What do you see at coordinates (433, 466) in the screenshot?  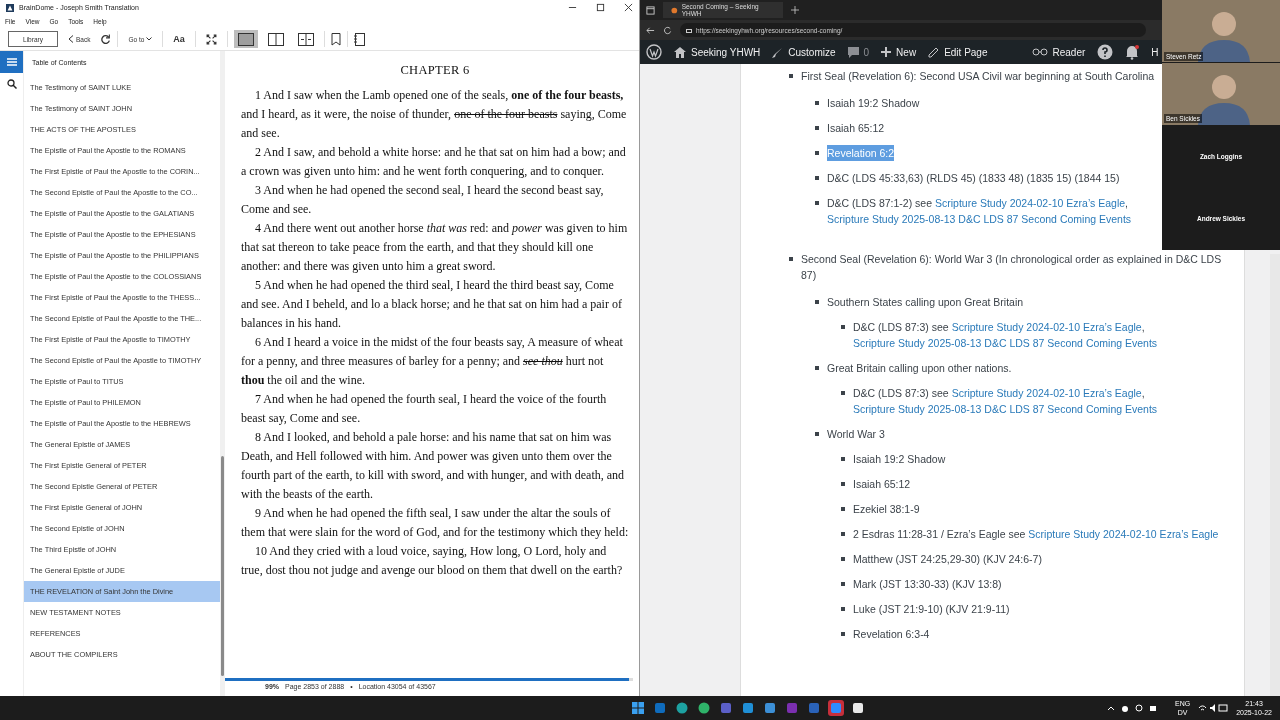 I see `verse-text: 8 And I looked, and behold a pale horse: and his name that sat on him was Death, and Hell followed with him. And power was given unto them over the fourth part of the earth, to kill with sword, and with hunger, and with death, and with the beasts of the earth.` at bounding box center [433, 466].